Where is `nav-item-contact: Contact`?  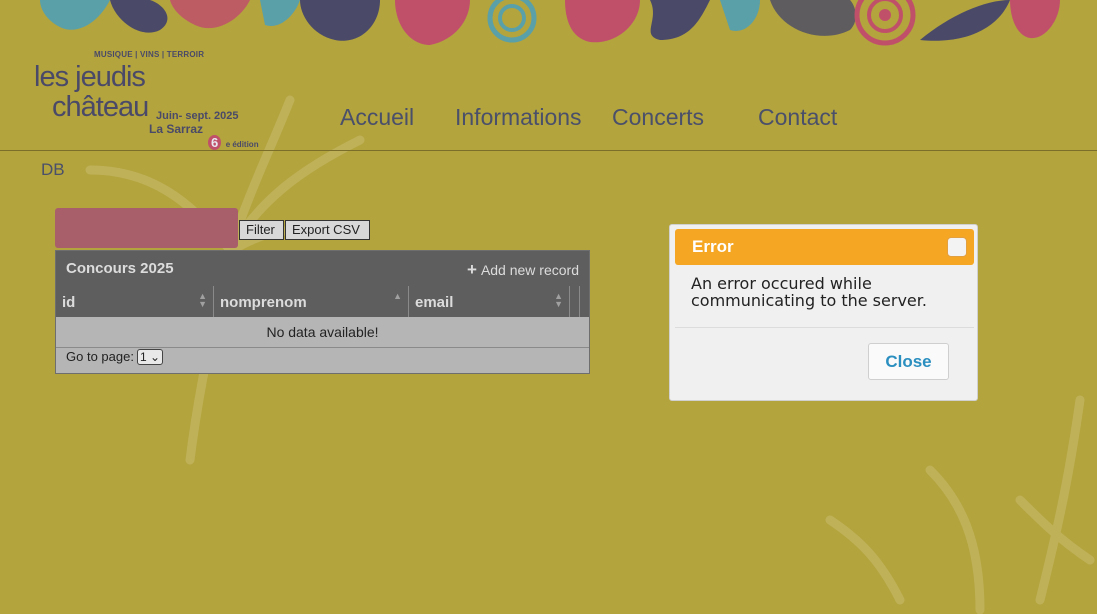
nav-item-contact: Contact is located at coordinates (797, 117).